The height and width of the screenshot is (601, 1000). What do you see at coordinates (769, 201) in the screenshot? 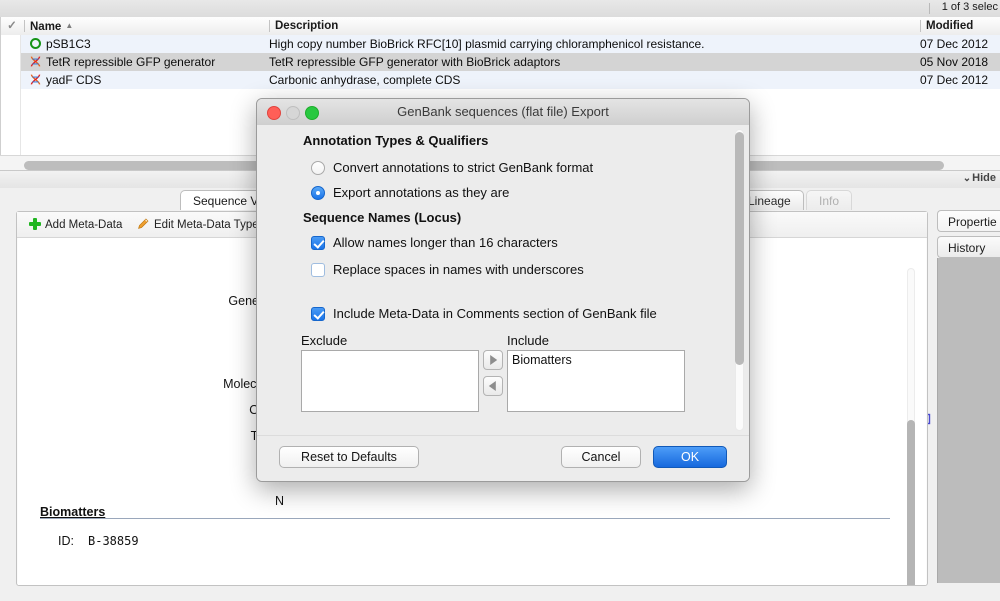
I see `tab-lineage-label: Lineage` at bounding box center [769, 201].